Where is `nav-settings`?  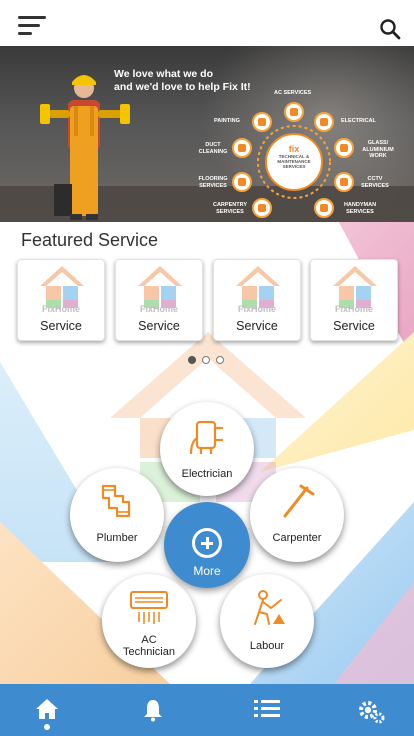 nav-settings is located at coordinates (369, 712).